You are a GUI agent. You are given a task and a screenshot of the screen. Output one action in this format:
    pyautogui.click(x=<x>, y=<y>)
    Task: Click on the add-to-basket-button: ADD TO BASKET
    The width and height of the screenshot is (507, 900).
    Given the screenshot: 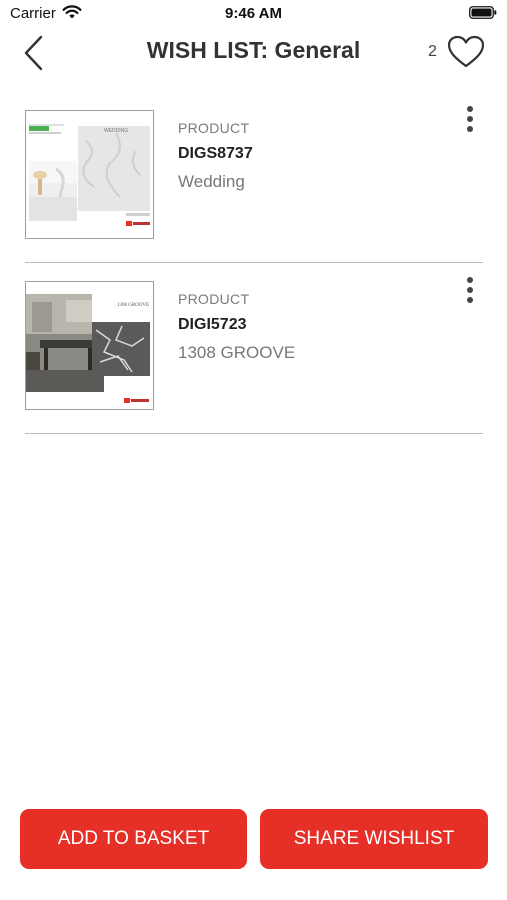 What is the action you would take?
    pyautogui.click(x=133, y=839)
    